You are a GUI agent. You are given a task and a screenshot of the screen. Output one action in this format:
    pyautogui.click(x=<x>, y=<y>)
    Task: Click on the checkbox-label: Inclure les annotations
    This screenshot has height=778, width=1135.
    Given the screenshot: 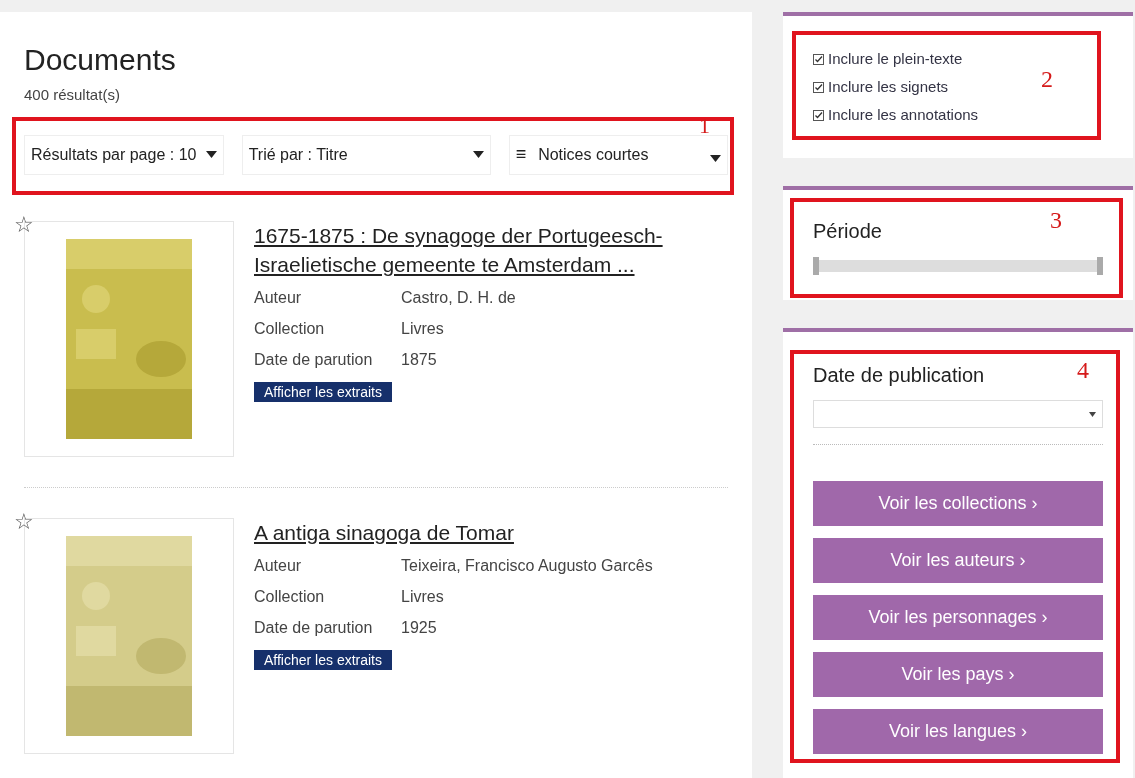 What is the action you would take?
    pyautogui.click(x=903, y=114)
    